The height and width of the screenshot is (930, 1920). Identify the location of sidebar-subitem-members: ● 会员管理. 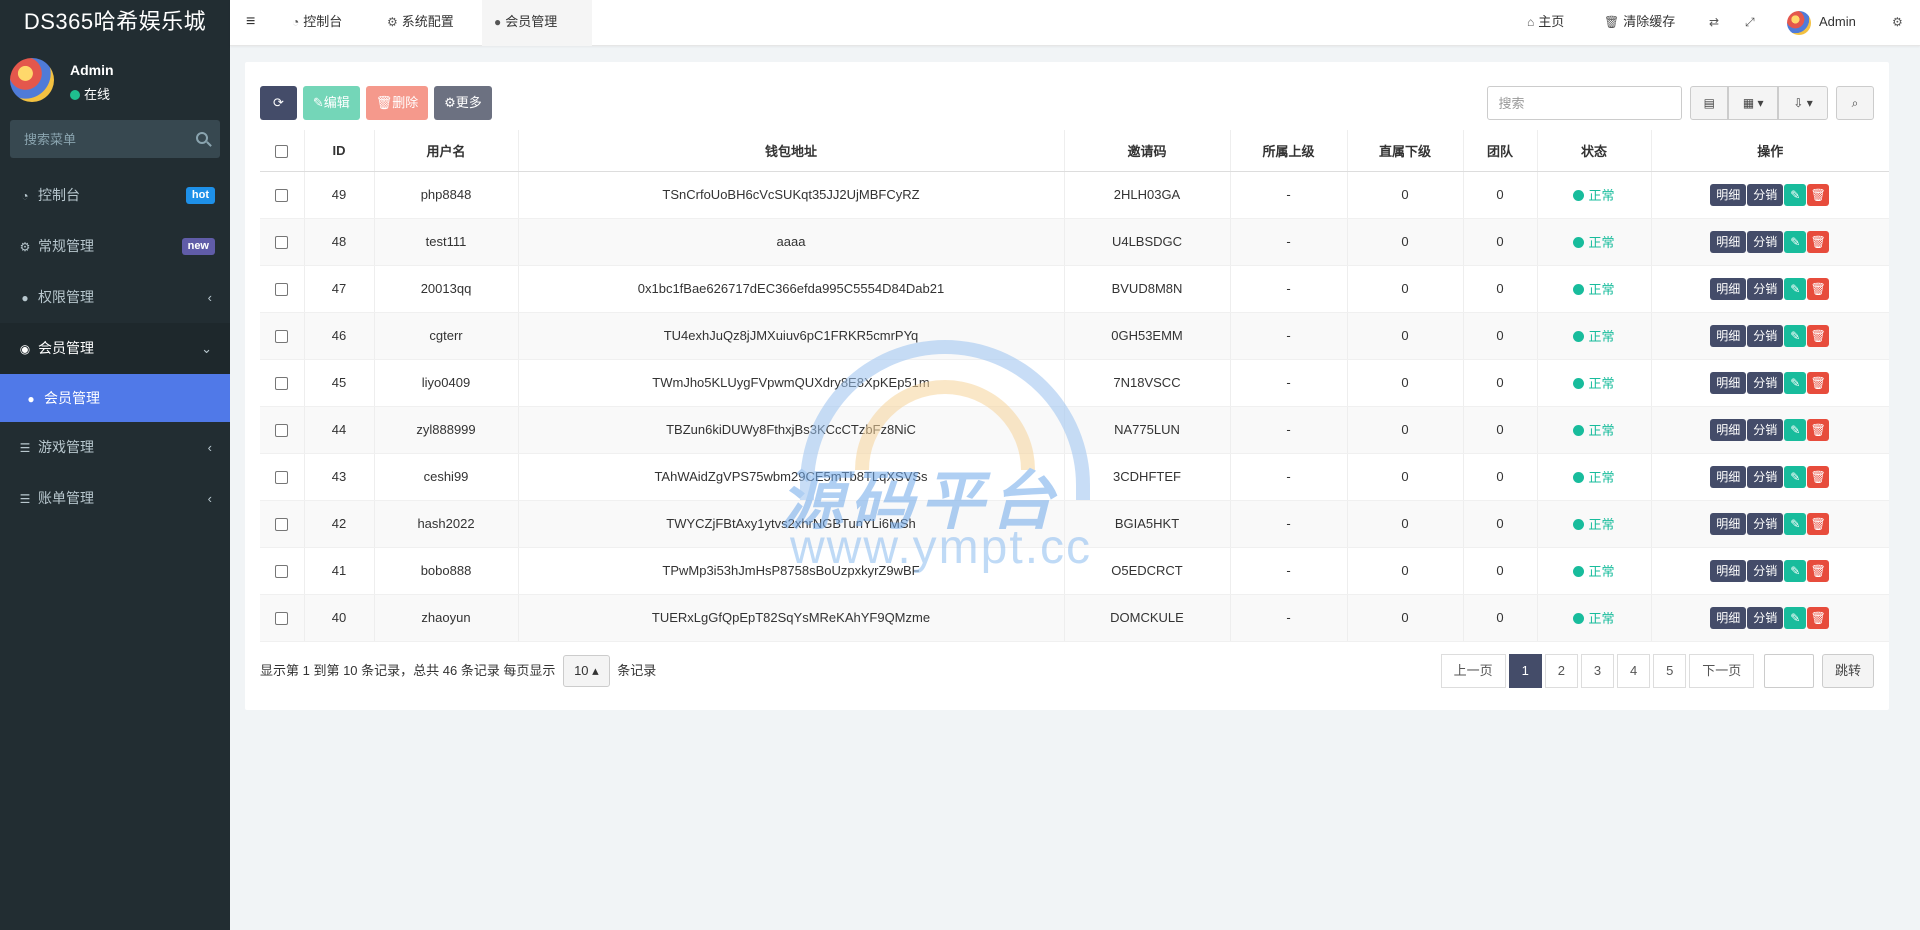
(115, 398).